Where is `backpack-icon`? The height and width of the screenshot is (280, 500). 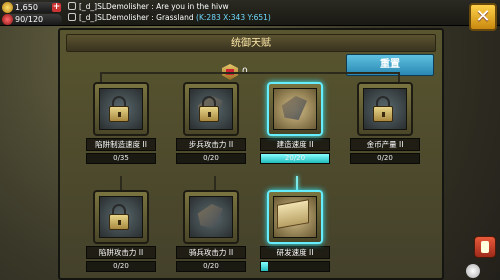
backpack-icon is located at coordinates (485, 247).